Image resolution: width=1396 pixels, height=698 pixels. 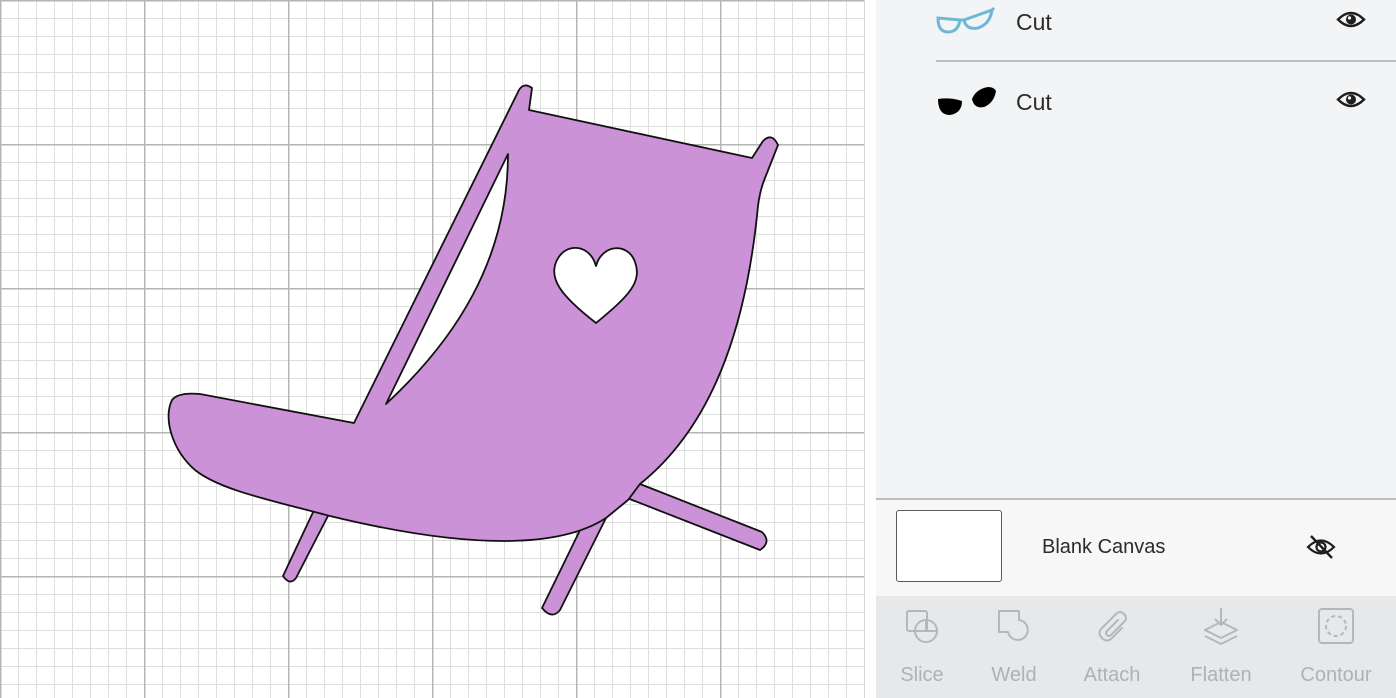 What do you see at coordinates (1112, 626) in the screenshot?
I see `paperclip-icon` at bounding box center [1112, 626].